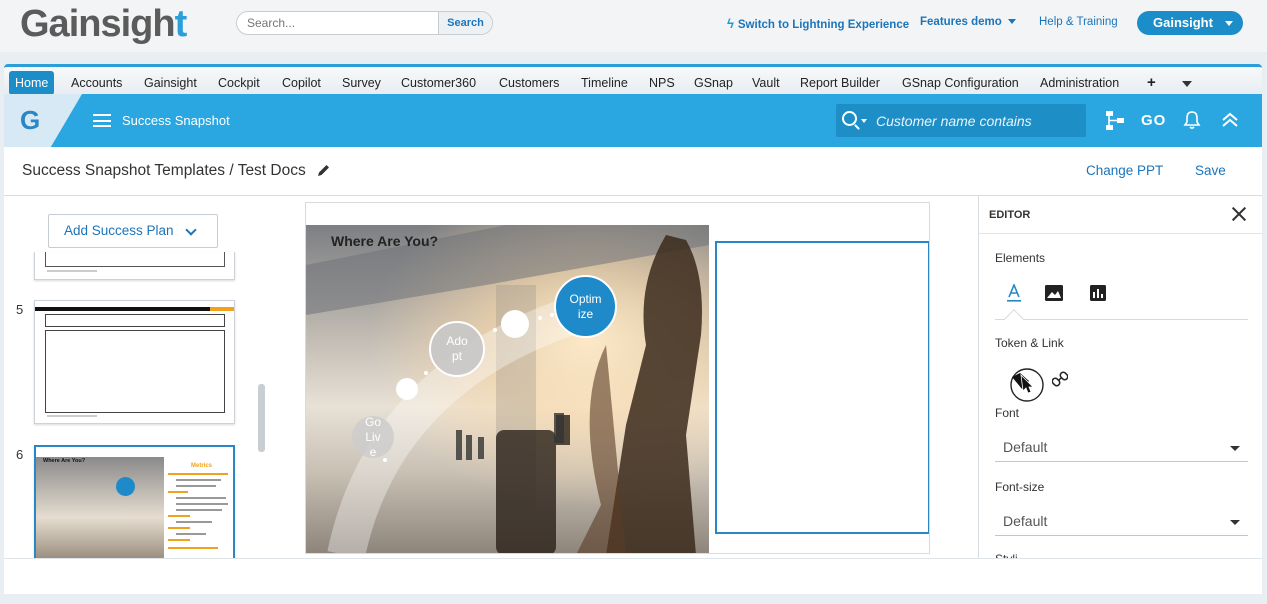  I want to click on elements-label: Elements, so click(1020, 258).